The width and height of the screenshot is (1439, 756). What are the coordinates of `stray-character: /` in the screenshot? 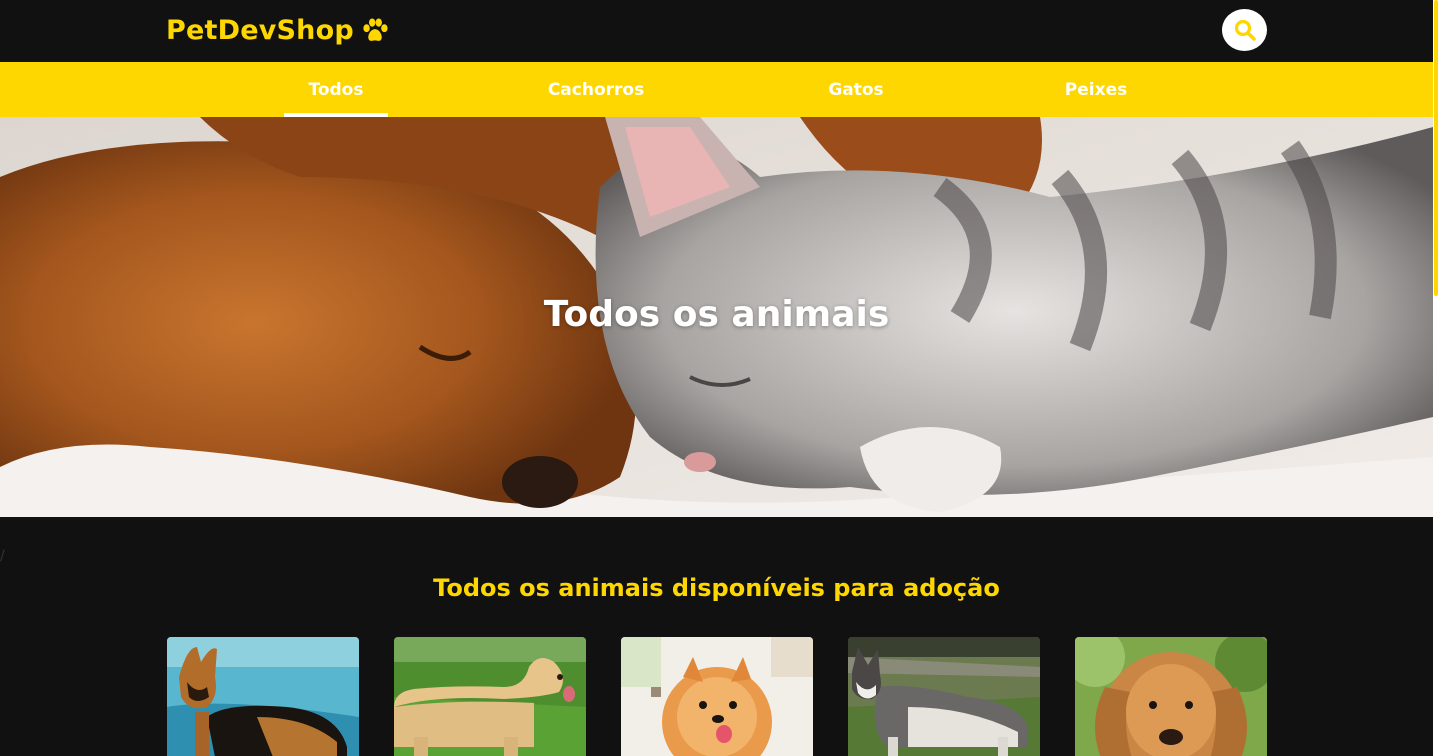 It's located at (2, 556).